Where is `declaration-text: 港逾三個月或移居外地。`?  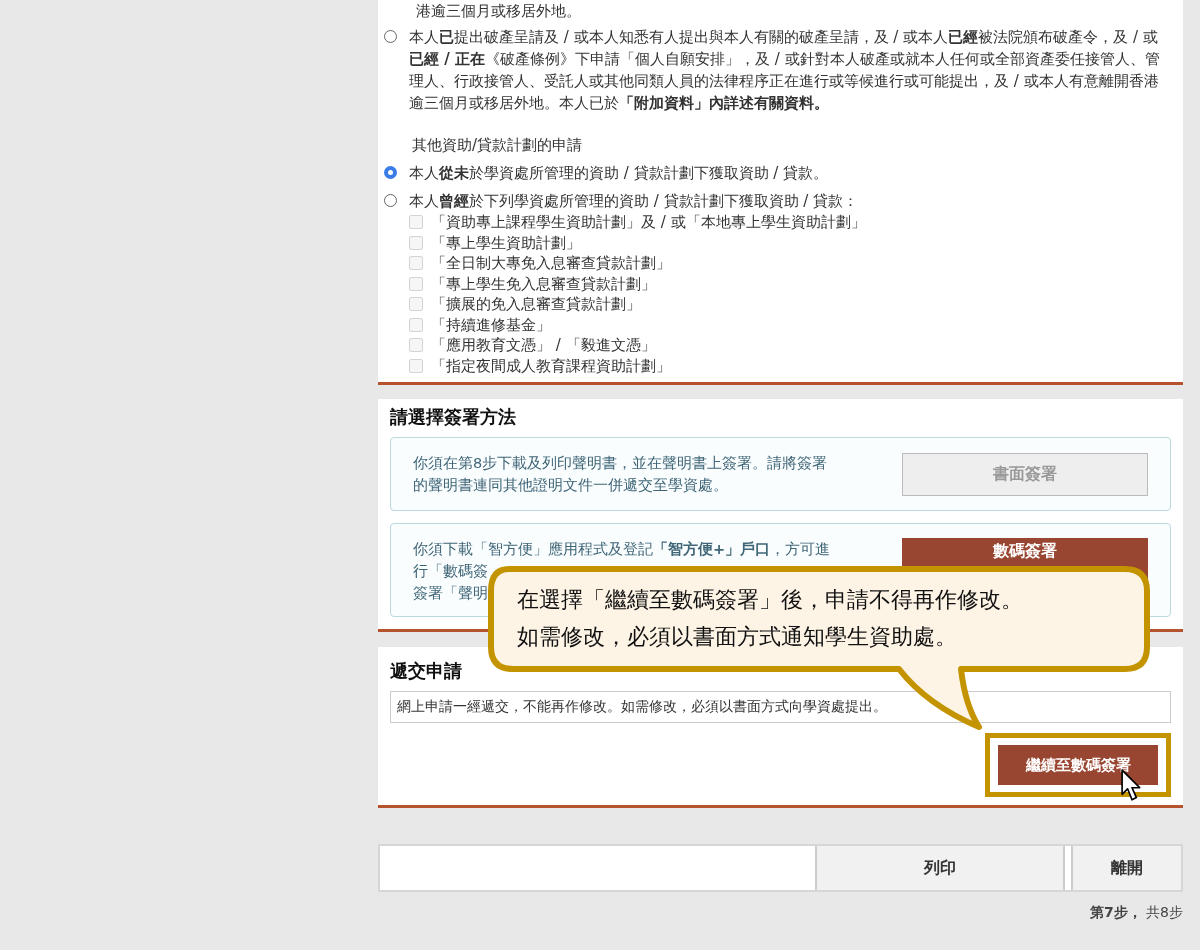
declaration-text: 港逾三個月或移居外地。 is located at coordinates (498, 11).